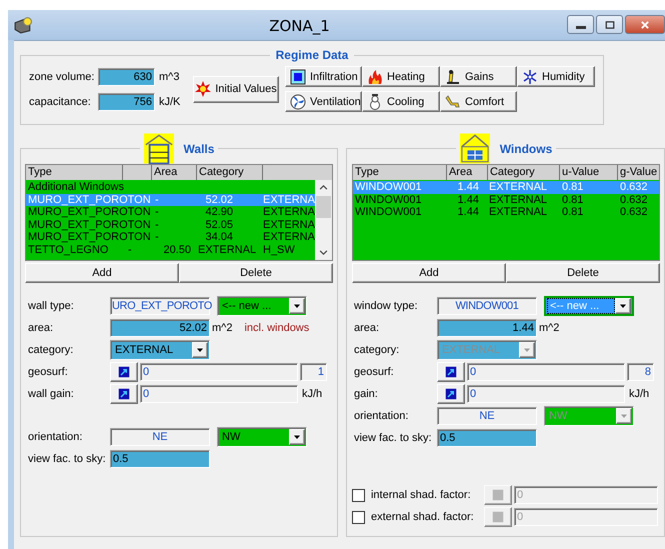 The width and height of the screenshot is (665, 549). I want to click on chair-icon, so click(453, 102).